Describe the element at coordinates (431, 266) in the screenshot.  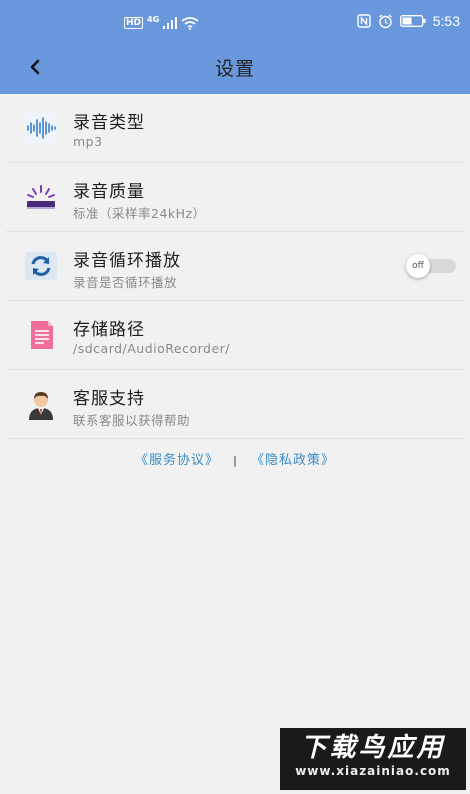
I see `loop-playback-toggle: off` at that location.